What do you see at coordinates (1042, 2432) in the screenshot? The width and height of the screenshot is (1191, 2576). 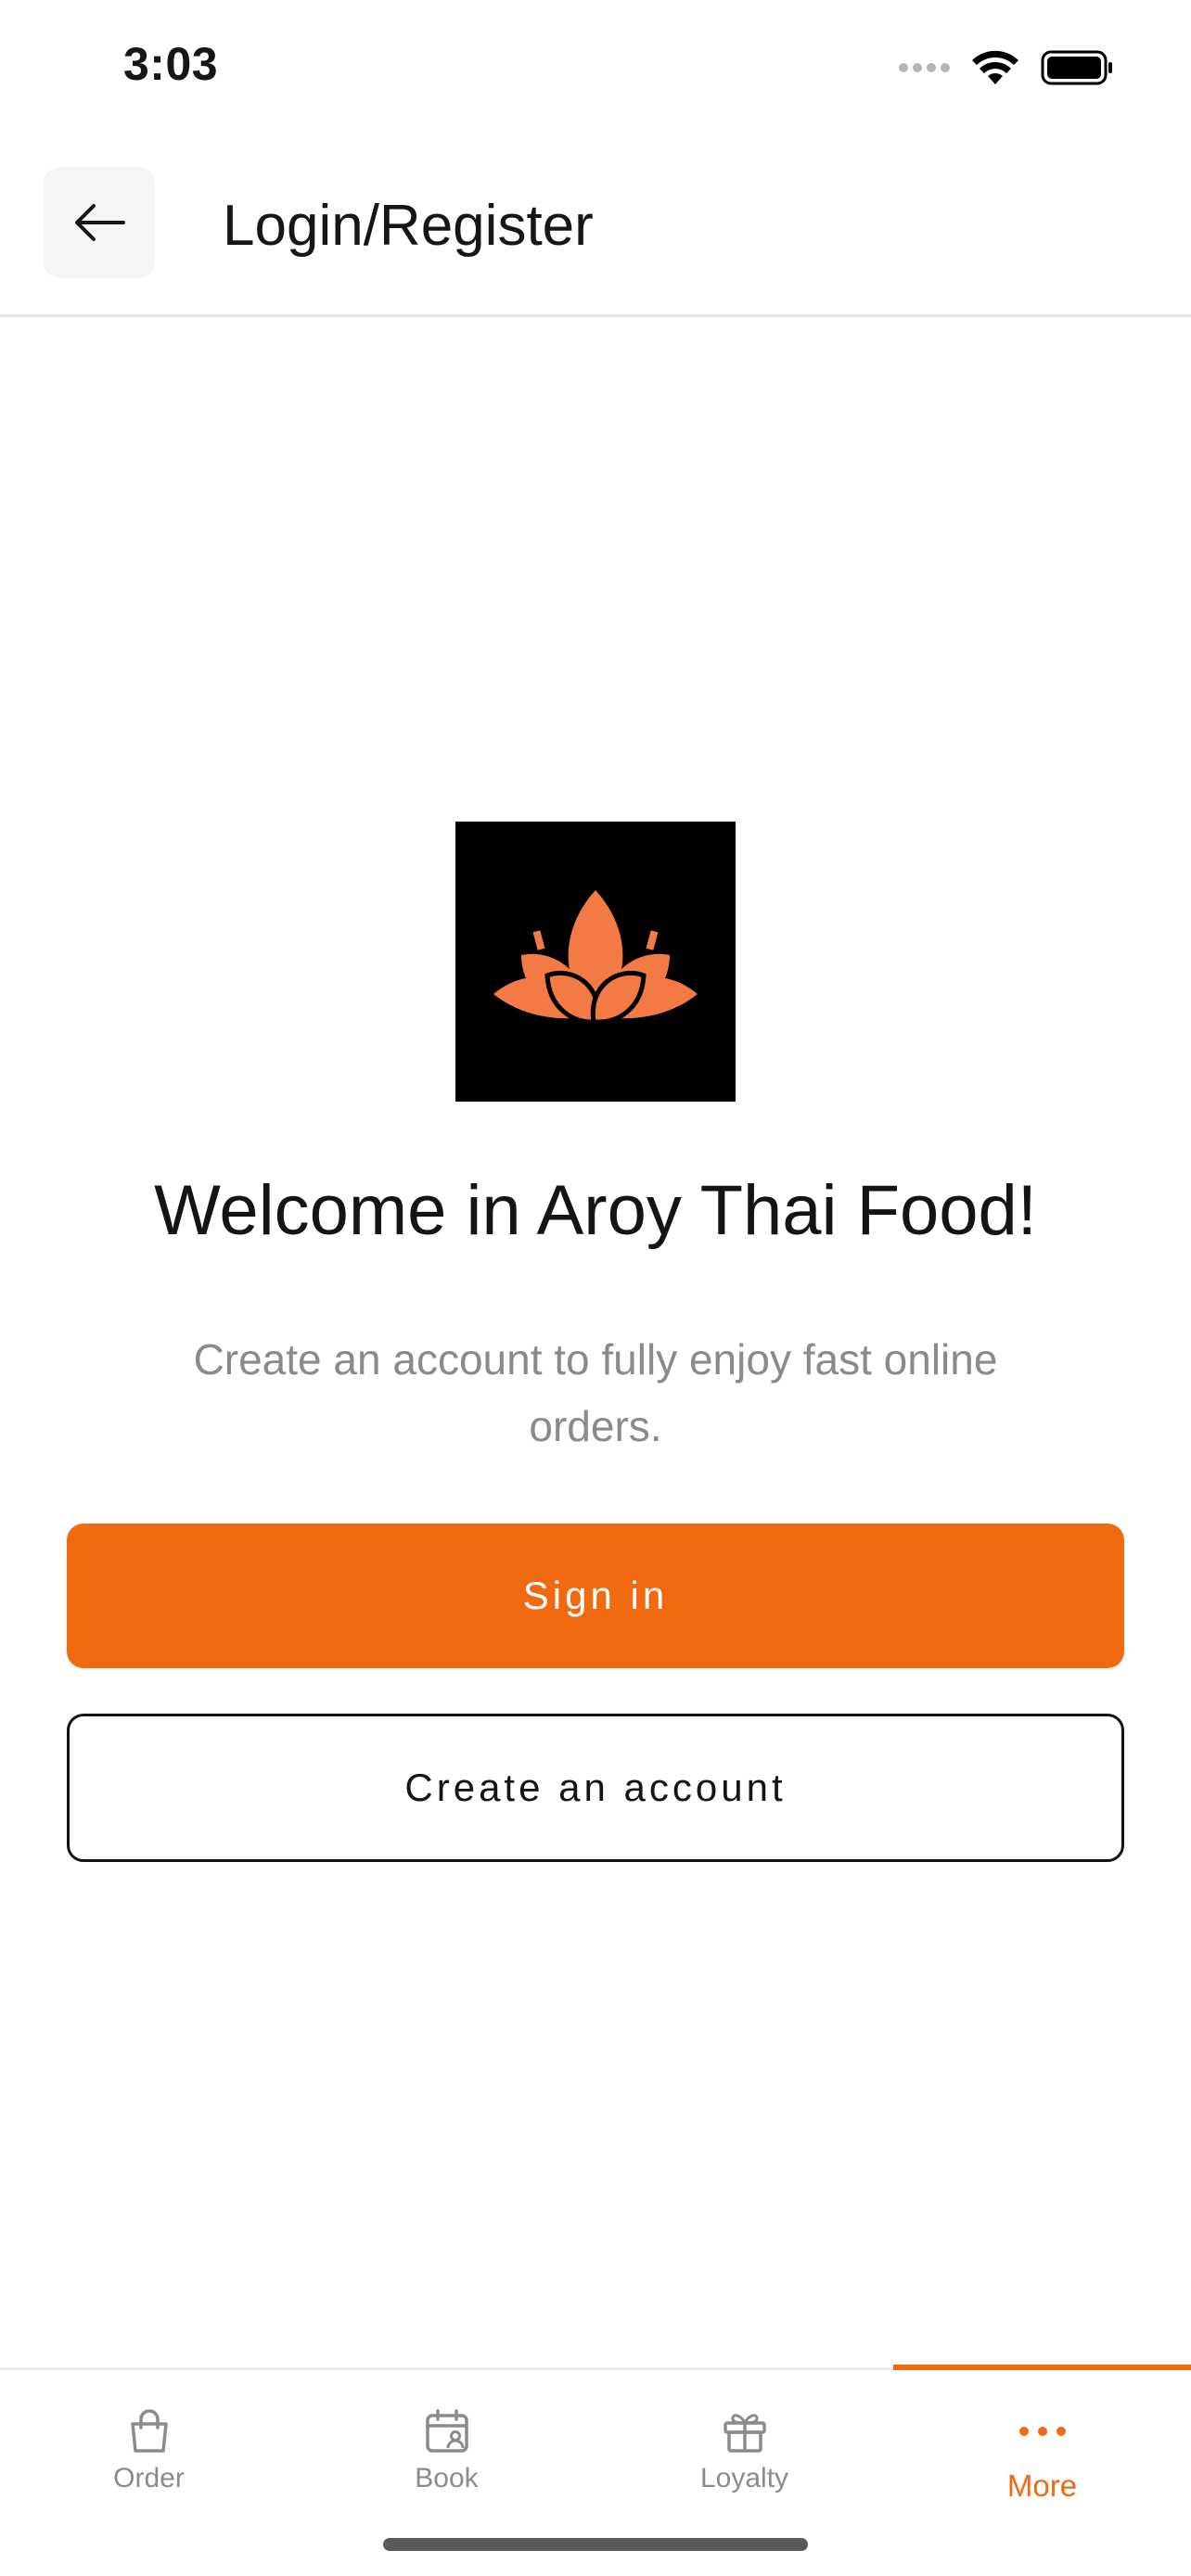 I see `more-dots-icon` at bounding box center [1042, 2432].